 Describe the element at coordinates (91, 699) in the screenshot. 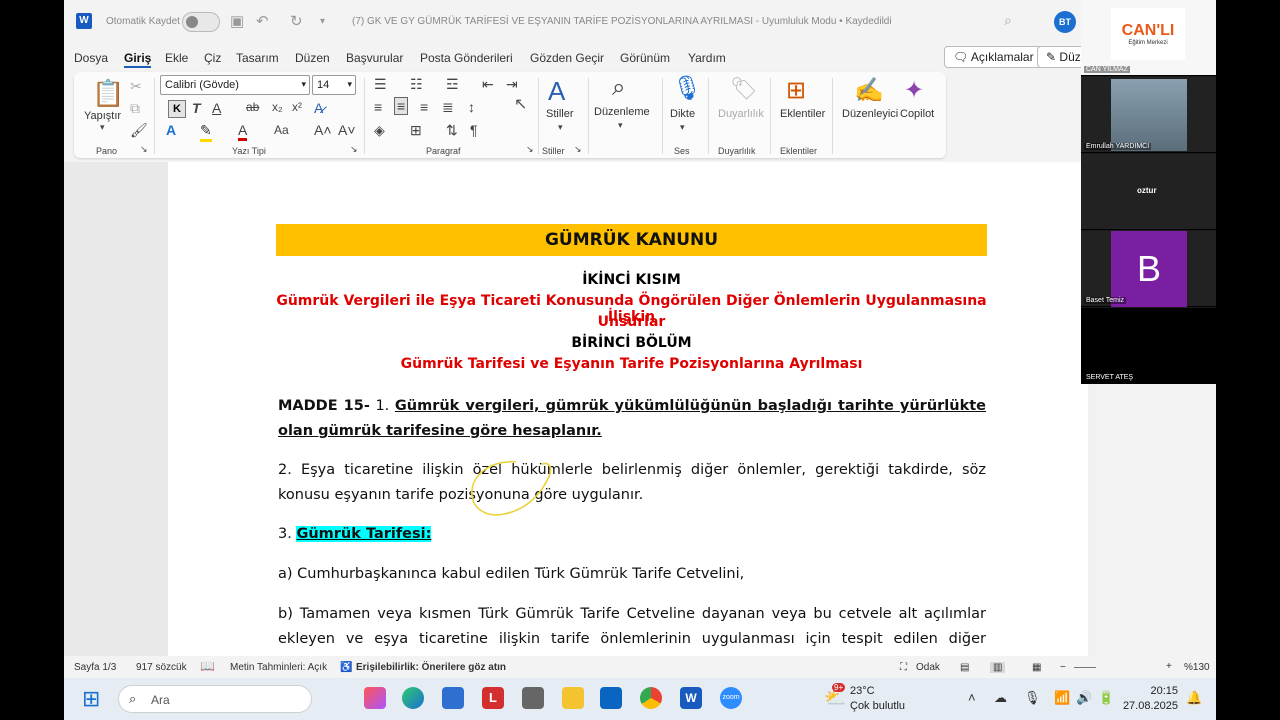

I see `windows-start-icon: ⊞` at that location.